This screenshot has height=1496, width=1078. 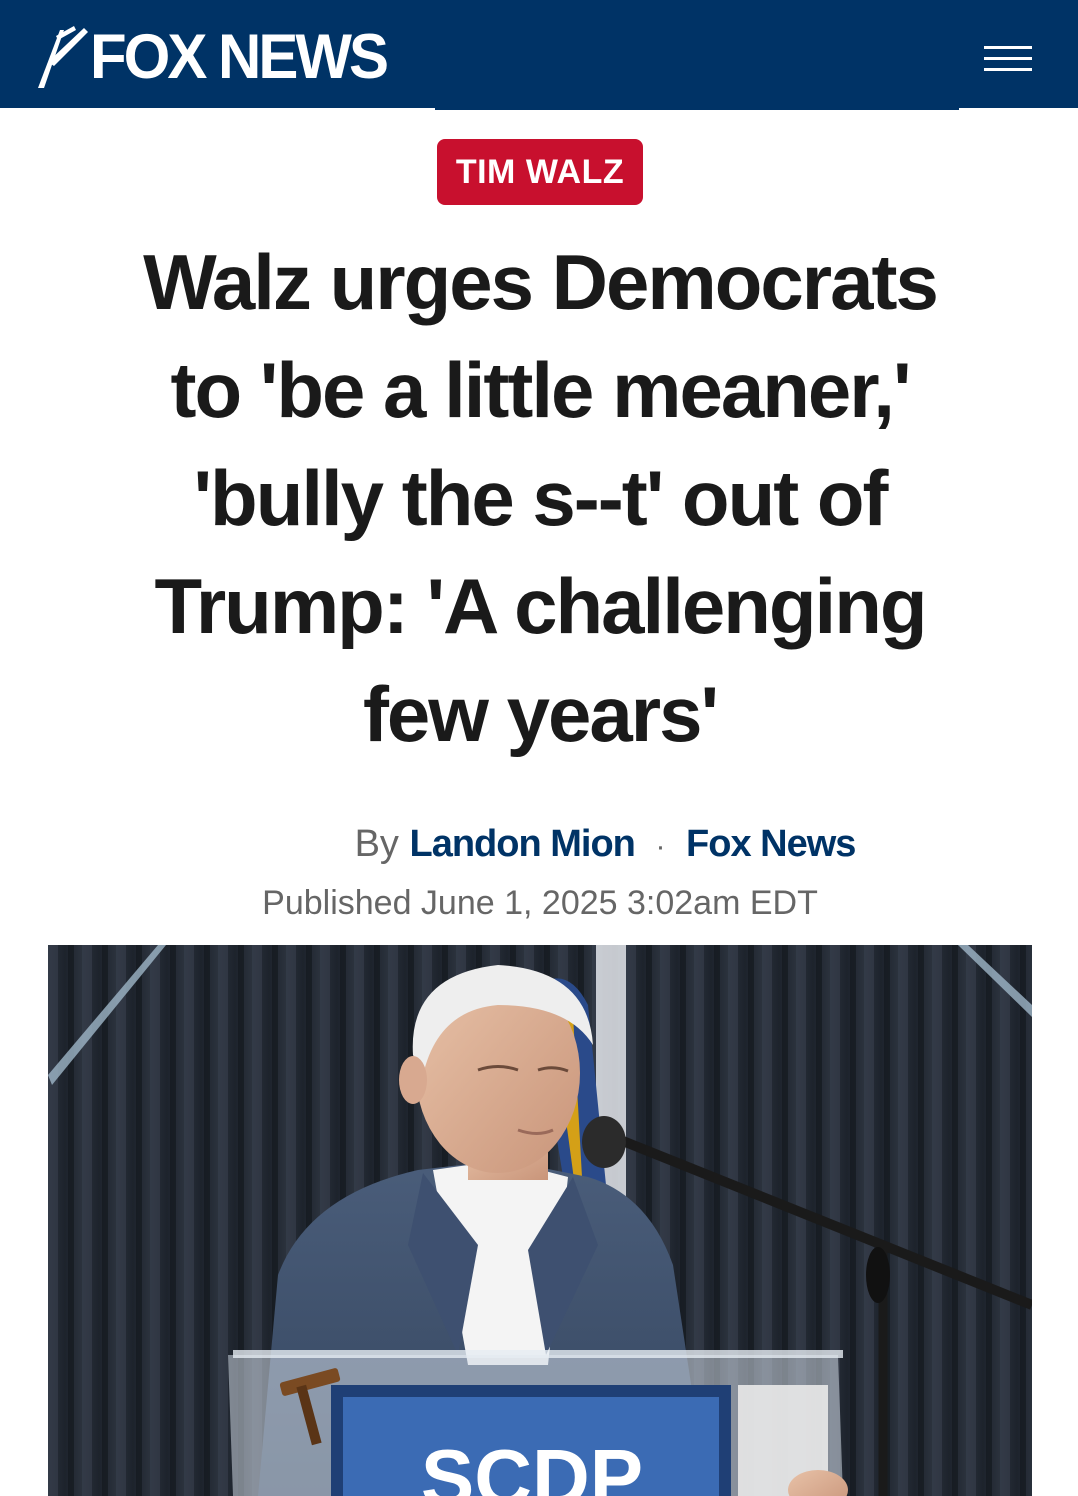 What do you see at coordinates (541, 282) in the screenshot?
I see `headline-line: Walz urges Democrats` at bounding box center [541, 282].